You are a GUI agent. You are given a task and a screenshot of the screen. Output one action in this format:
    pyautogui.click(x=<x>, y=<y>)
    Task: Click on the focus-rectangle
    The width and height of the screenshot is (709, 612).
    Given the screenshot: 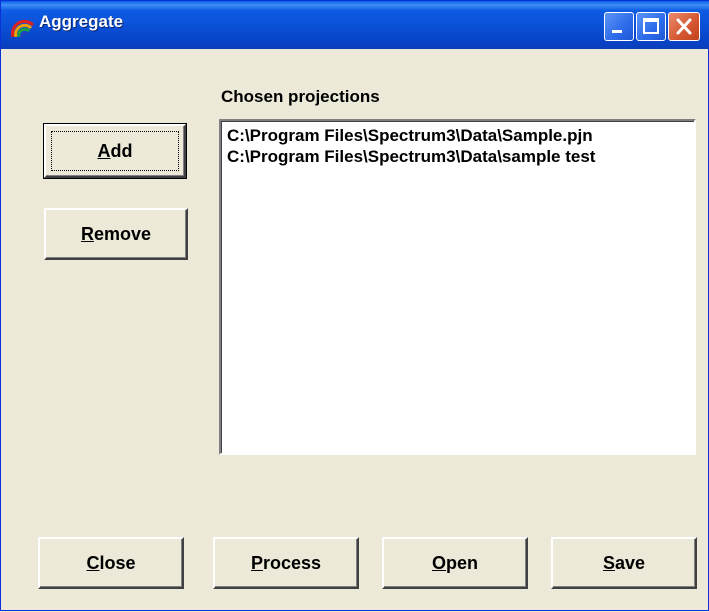 What is the action you would take?
    pyautogui.click(x=115, y=151)
    